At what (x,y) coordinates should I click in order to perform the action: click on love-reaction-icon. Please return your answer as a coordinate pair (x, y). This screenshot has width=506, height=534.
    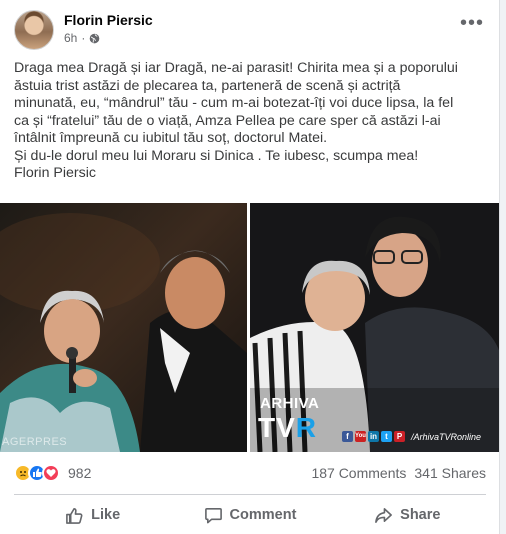
    Looking at the image, I should click on (51, 473).